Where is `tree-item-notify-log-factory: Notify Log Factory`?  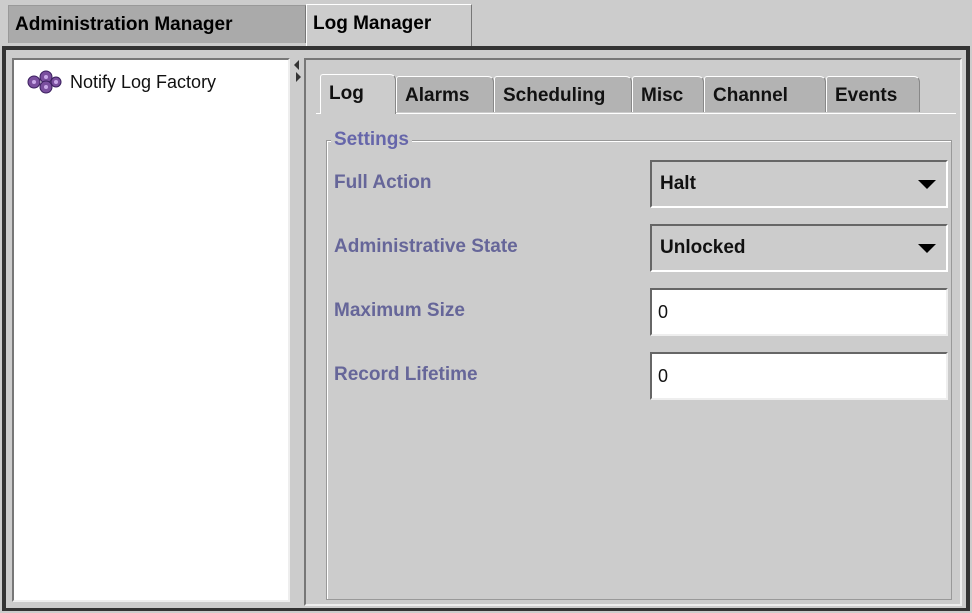
tree-item-notify-log-factory: Notify Log Factory is located at coordinates (120, 82).